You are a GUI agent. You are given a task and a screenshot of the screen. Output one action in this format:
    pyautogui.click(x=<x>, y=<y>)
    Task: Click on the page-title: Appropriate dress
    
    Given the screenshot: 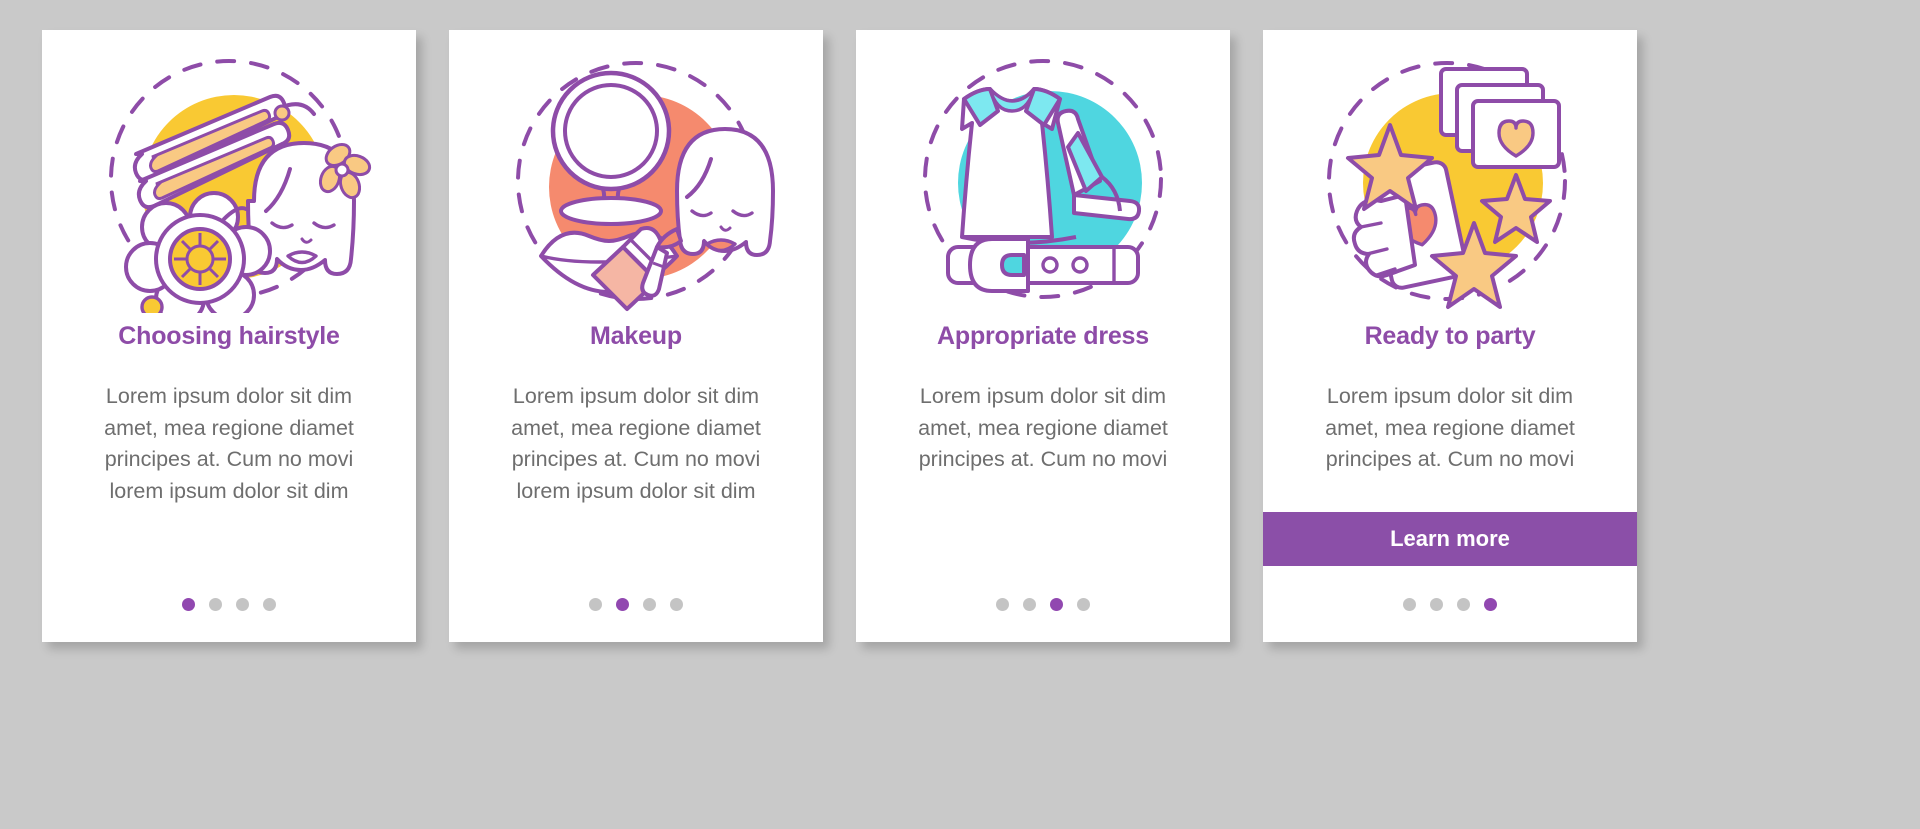 What is the action you would take?
    pyautogui.click(x=1043, y=336)
    